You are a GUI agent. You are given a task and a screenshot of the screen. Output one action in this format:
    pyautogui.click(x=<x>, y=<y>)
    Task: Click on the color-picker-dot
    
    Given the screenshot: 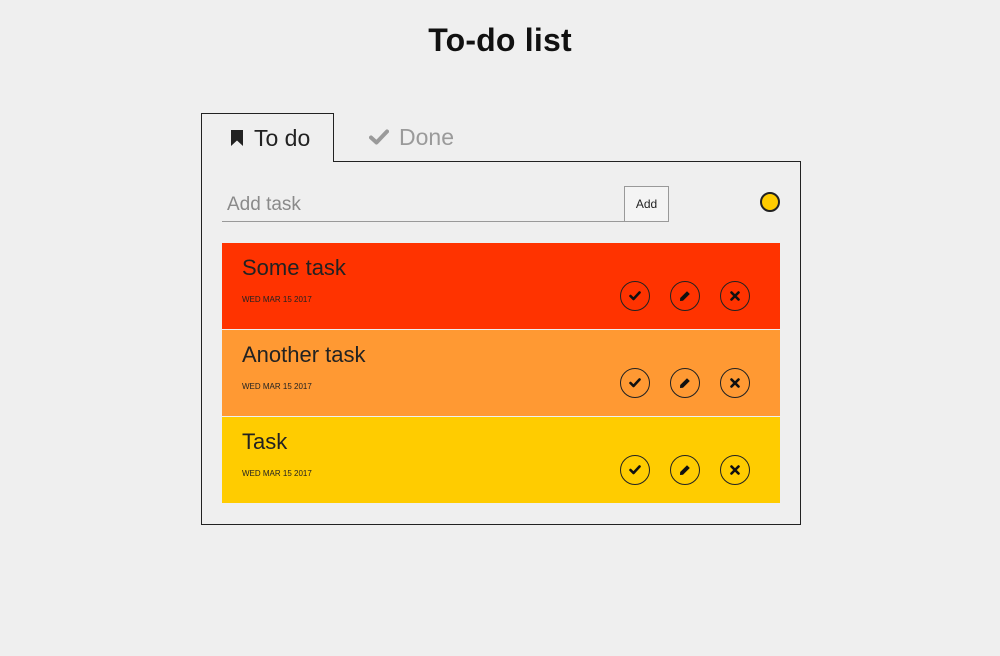 What is the action you would take?
    pyautogui.click(x=770, y=202)
    